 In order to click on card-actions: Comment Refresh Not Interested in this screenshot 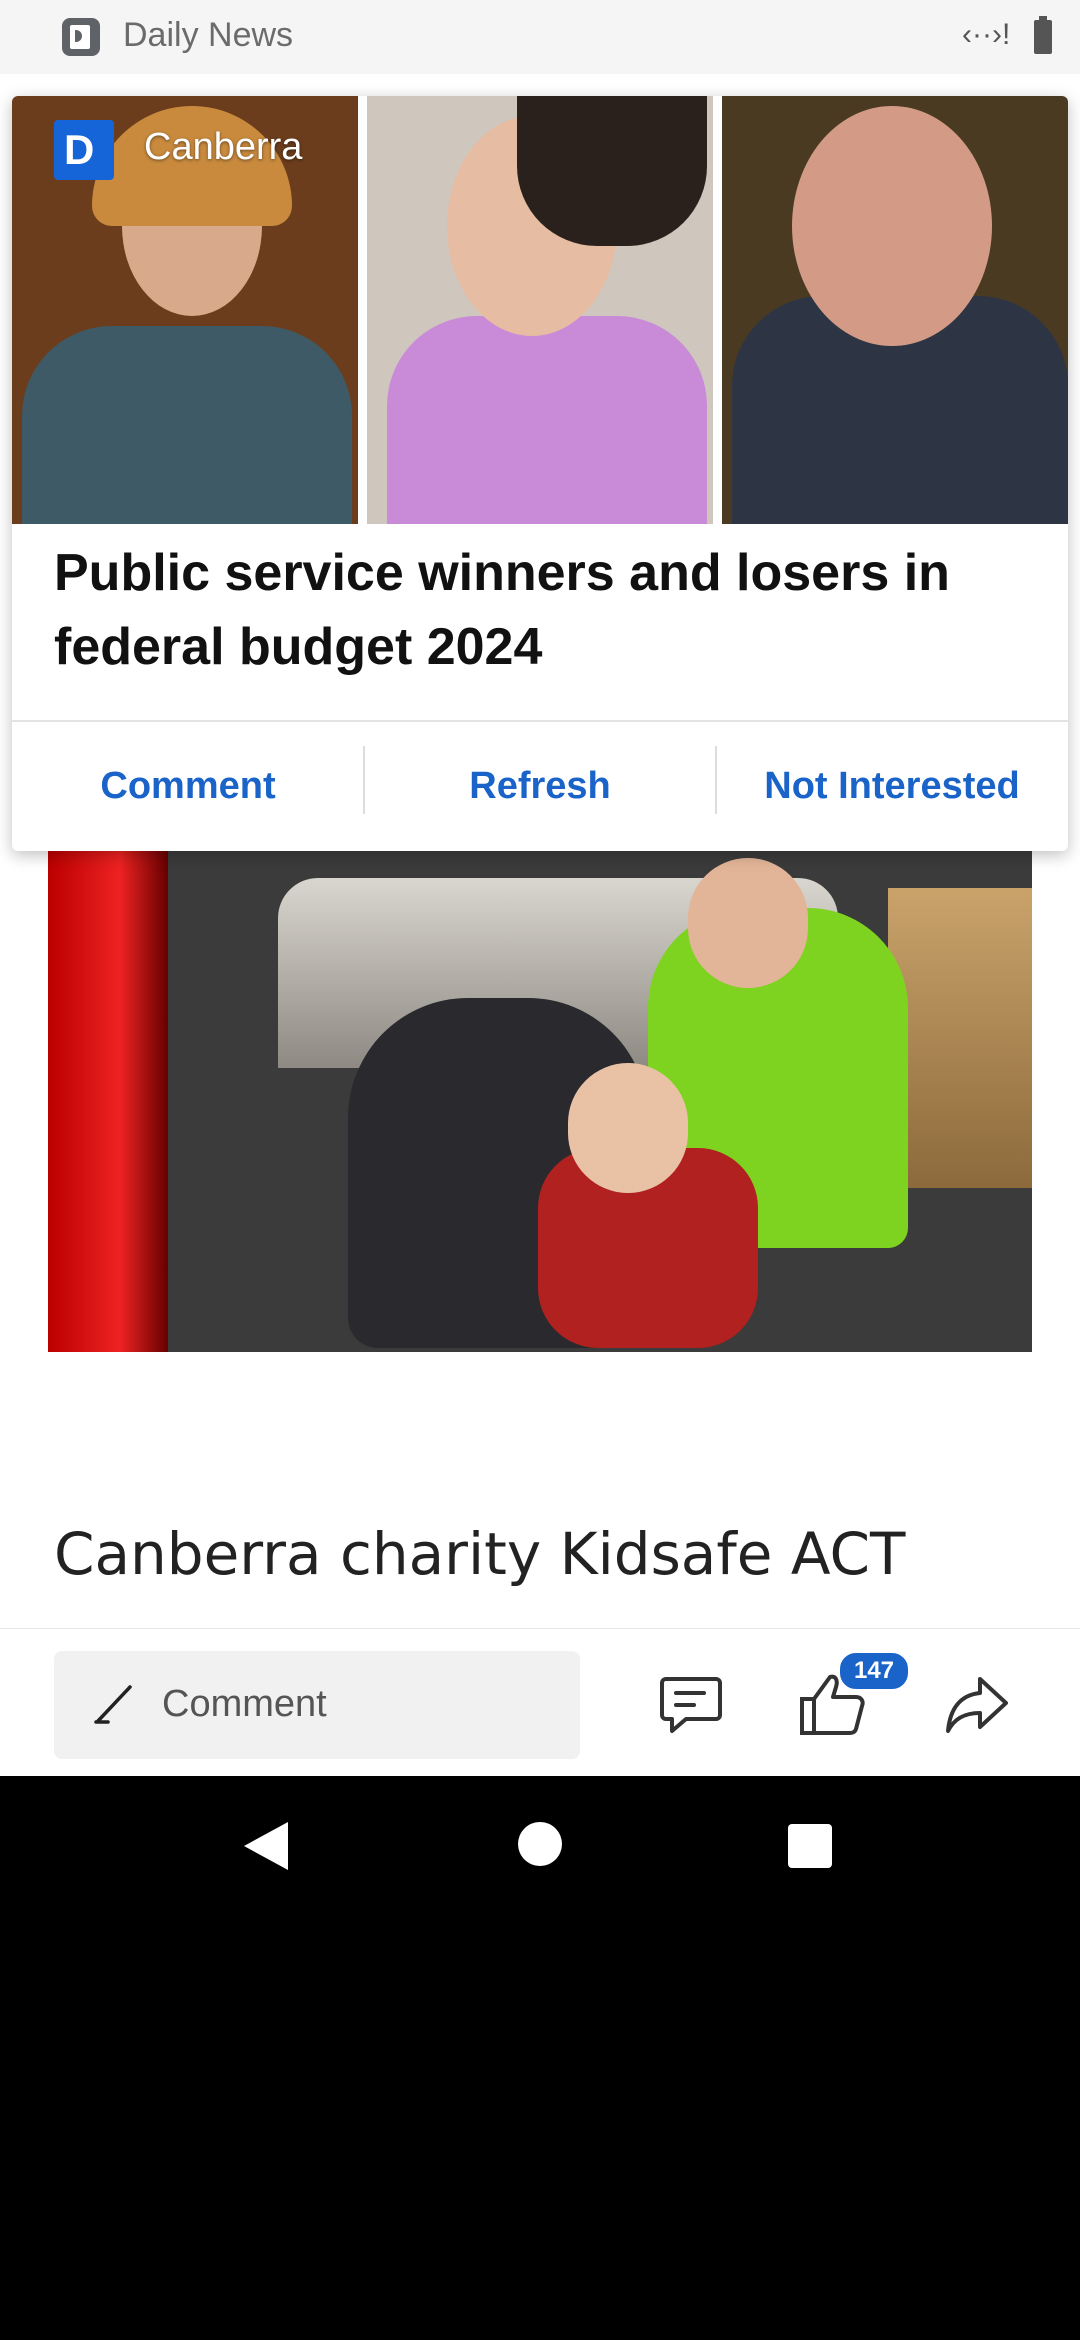, I will do `click(540, 786)`.